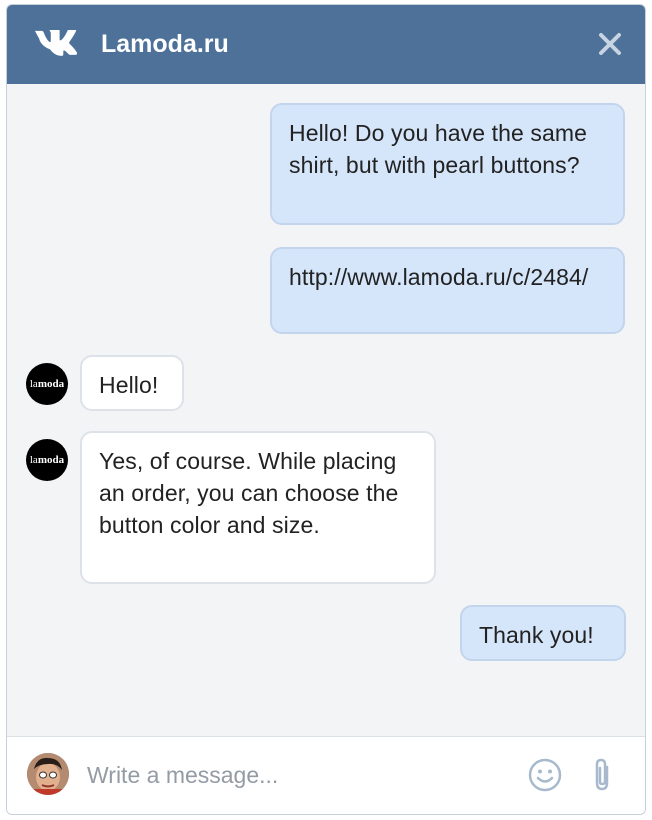 The width and height of the screenshot is (652, 820). Describe the element at coordinates (545, 775) in the screenshot. I see `emoji-icon` at that location.